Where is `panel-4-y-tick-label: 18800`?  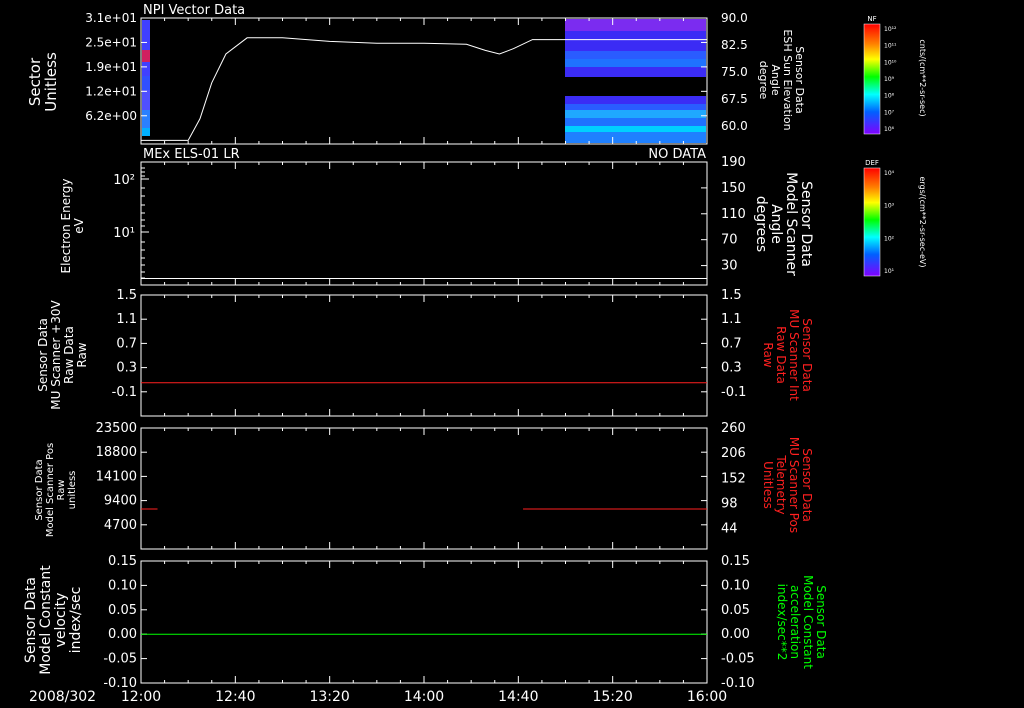 panel-4-y-tick-label: 18800 is located at coordinates (116, 452).